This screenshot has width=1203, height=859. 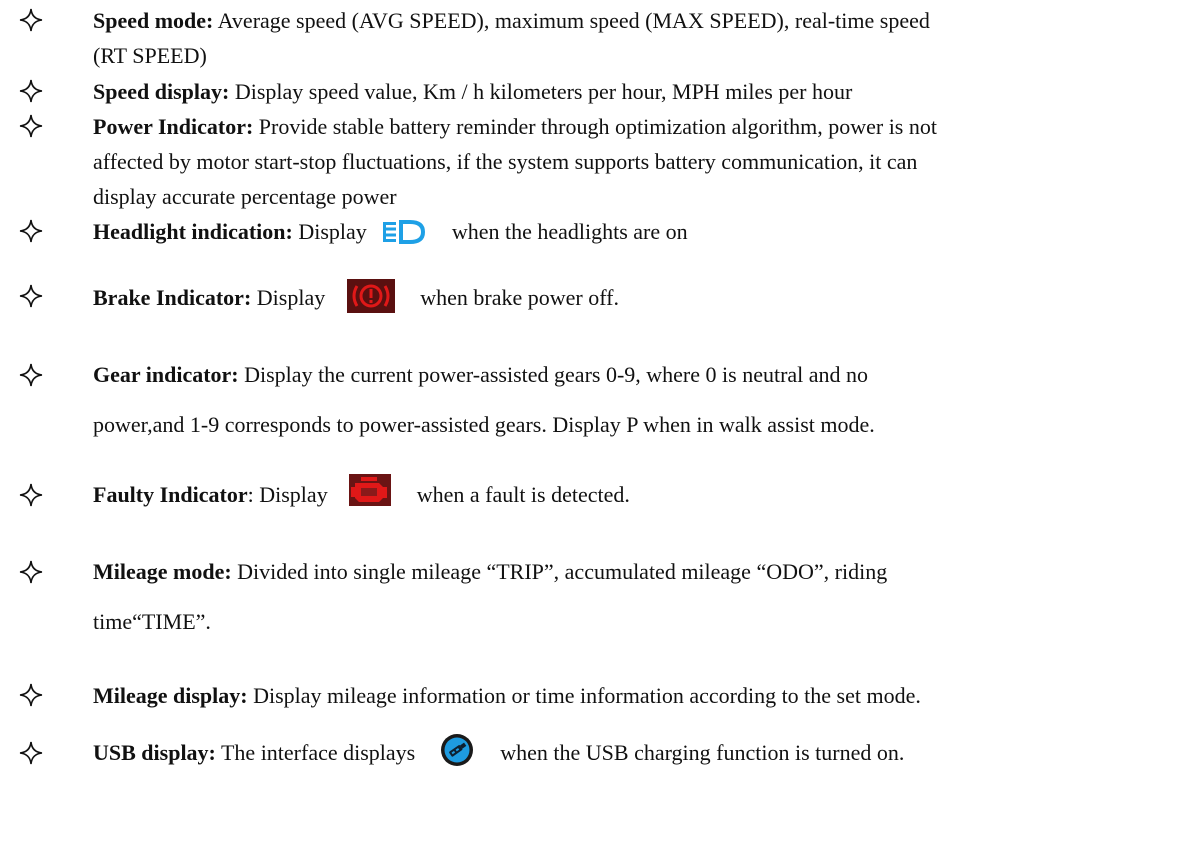 What do you see at coordinates (245, 196) in the screenshot?
I see `item-text-continued: display accurate percentage power` at bounding box center [245, 196].